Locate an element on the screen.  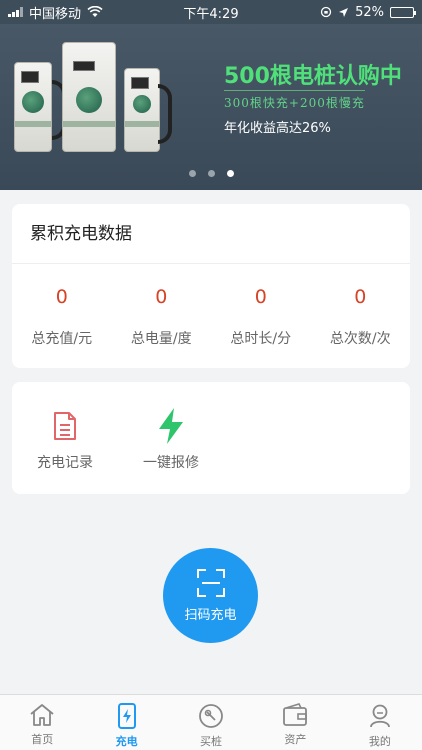
stat-label: 总电量/度 is located at coordinates (161, 339).